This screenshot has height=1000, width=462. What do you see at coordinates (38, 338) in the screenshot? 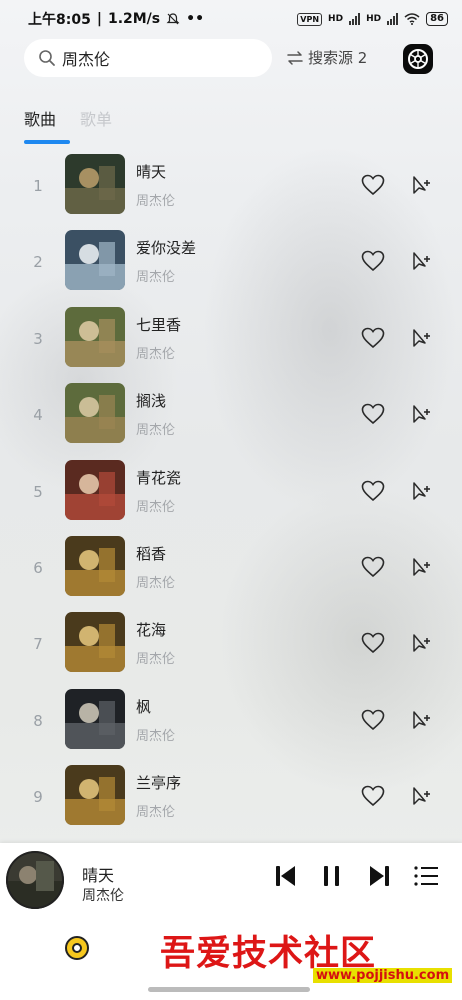
I see `song-index: 3` at bounding box center [38, 338].